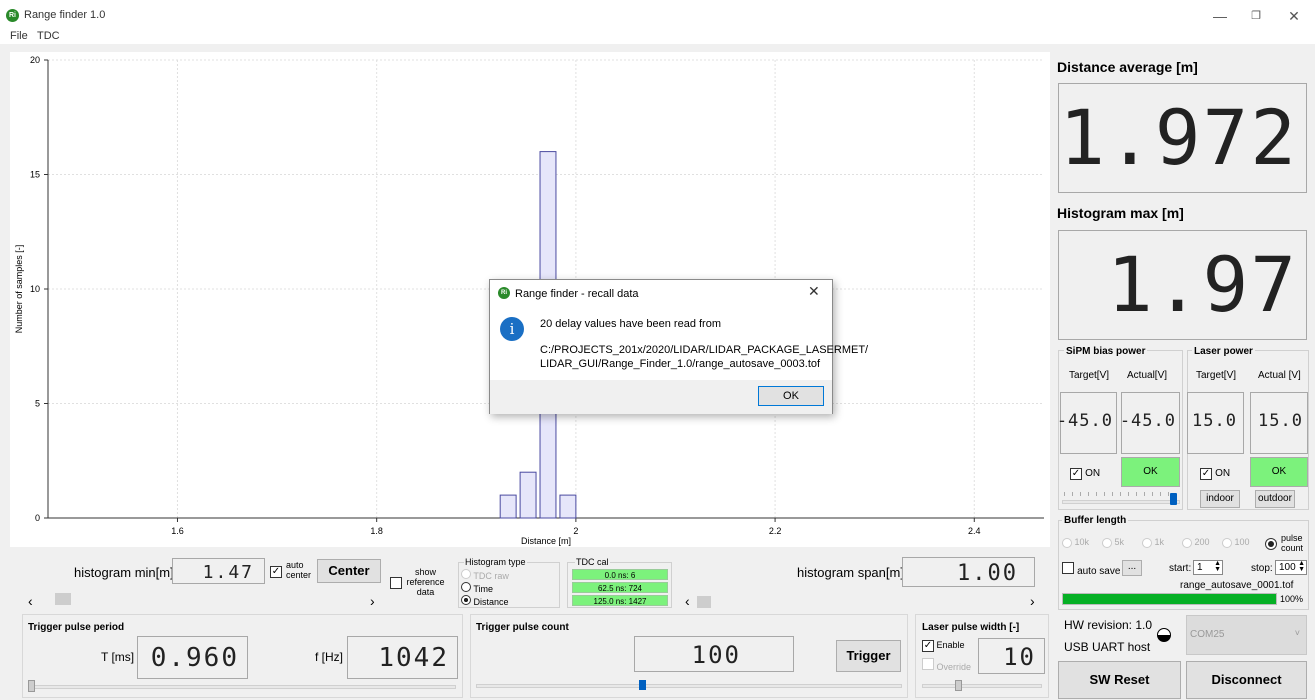  Describe the element at coordinates (704, 602) in the screenshot. I see `hist-span-scroll-thumb` at that location.